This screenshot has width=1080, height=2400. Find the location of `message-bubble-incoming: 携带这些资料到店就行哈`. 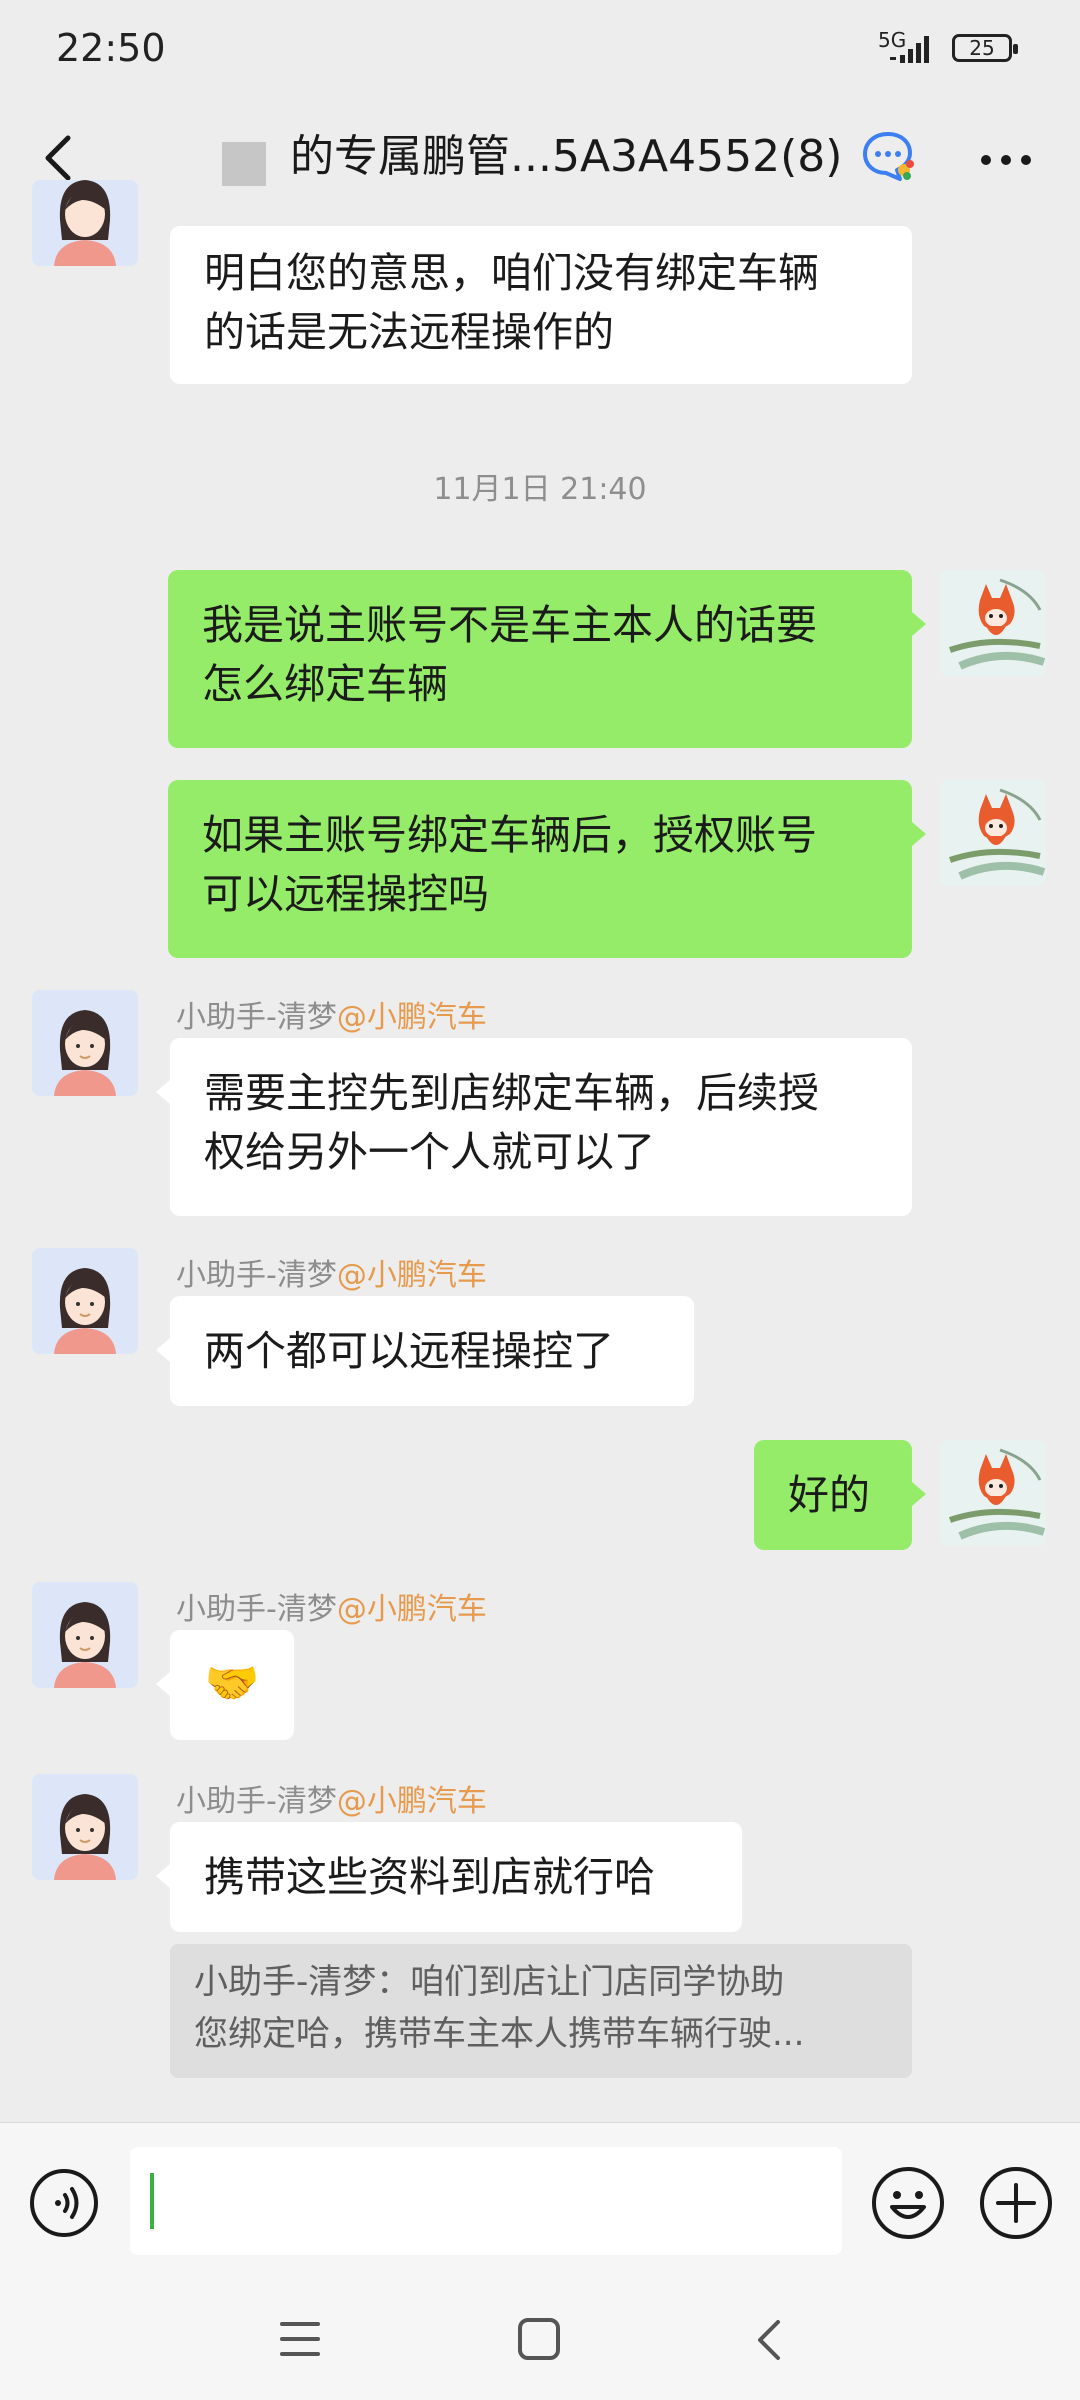

message-bubble-incoming: 携带这些资料到店就行哈 is located at coordinates (456, 1877).